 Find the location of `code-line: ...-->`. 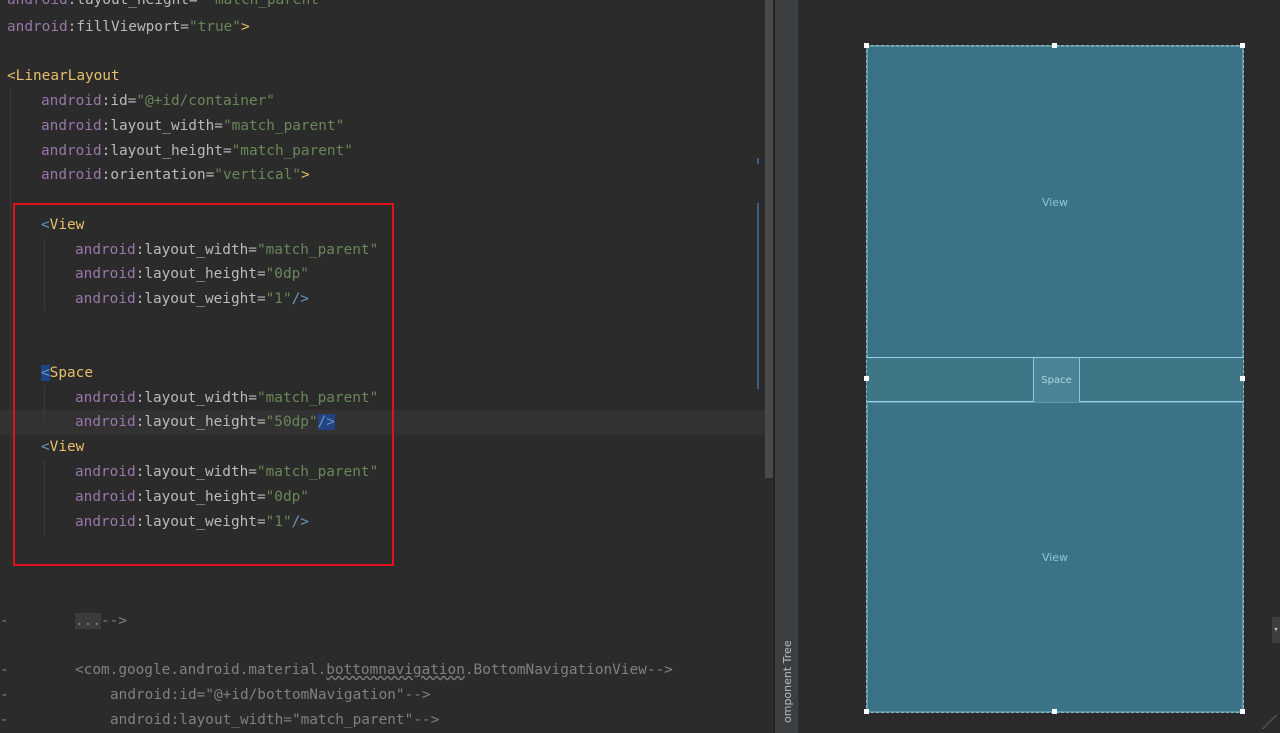

code-line: ...--> is located at coordinates (101, 621).